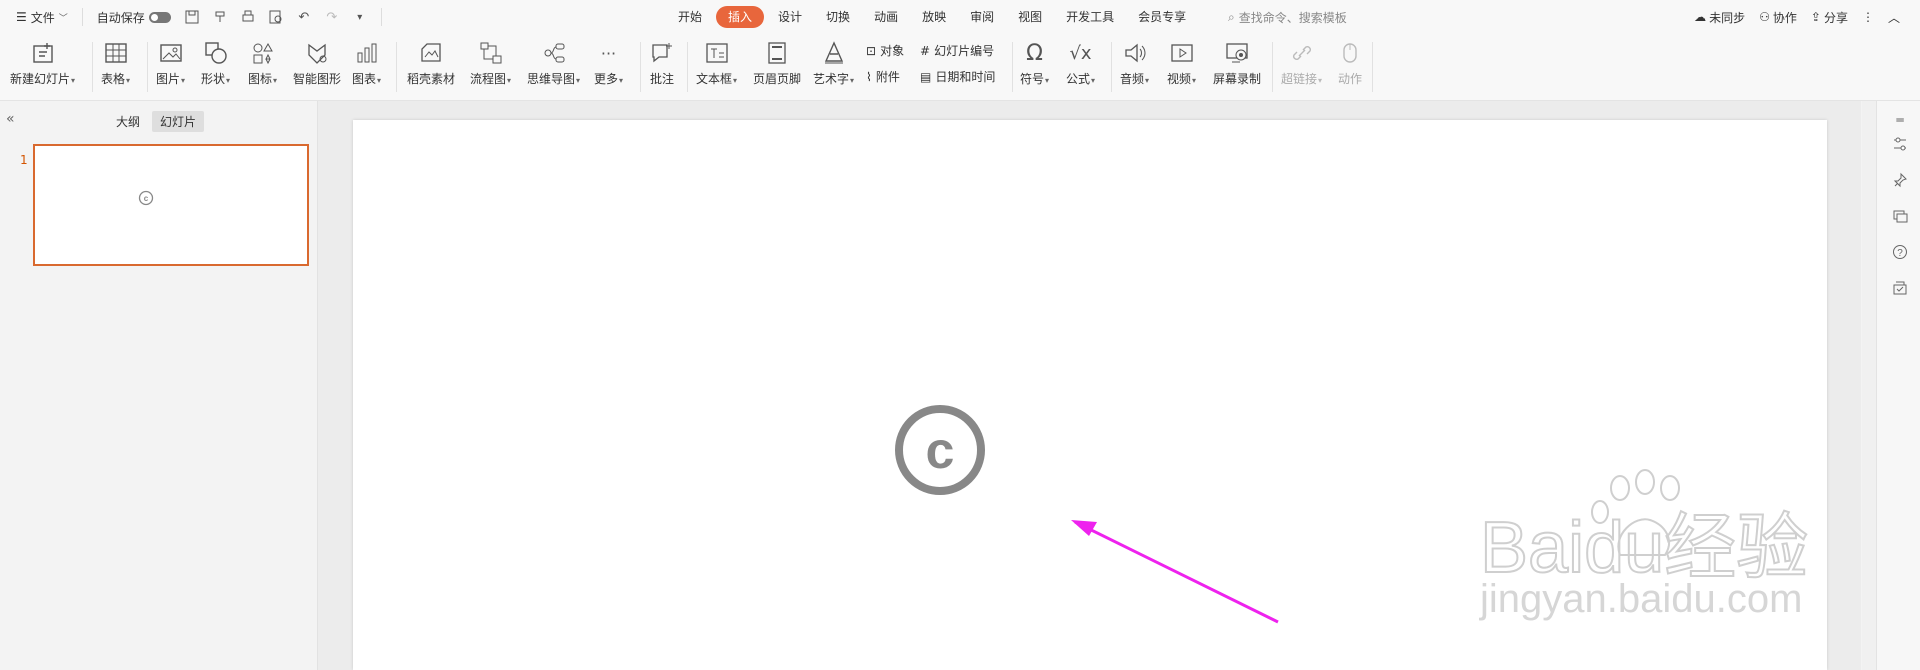 The image size is (1920, 670). Describe the element at coordinates (1900, 252) in the screenshot. I see `help-icon: ?` at that location.